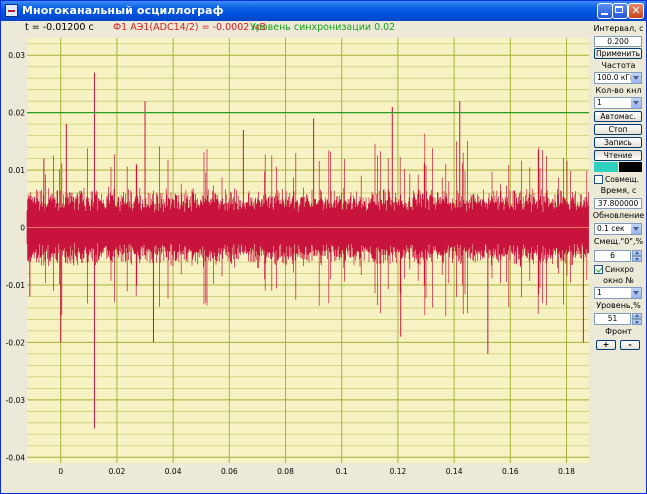  I want to click on sync-check-label: Синхро, so click(619, 269).